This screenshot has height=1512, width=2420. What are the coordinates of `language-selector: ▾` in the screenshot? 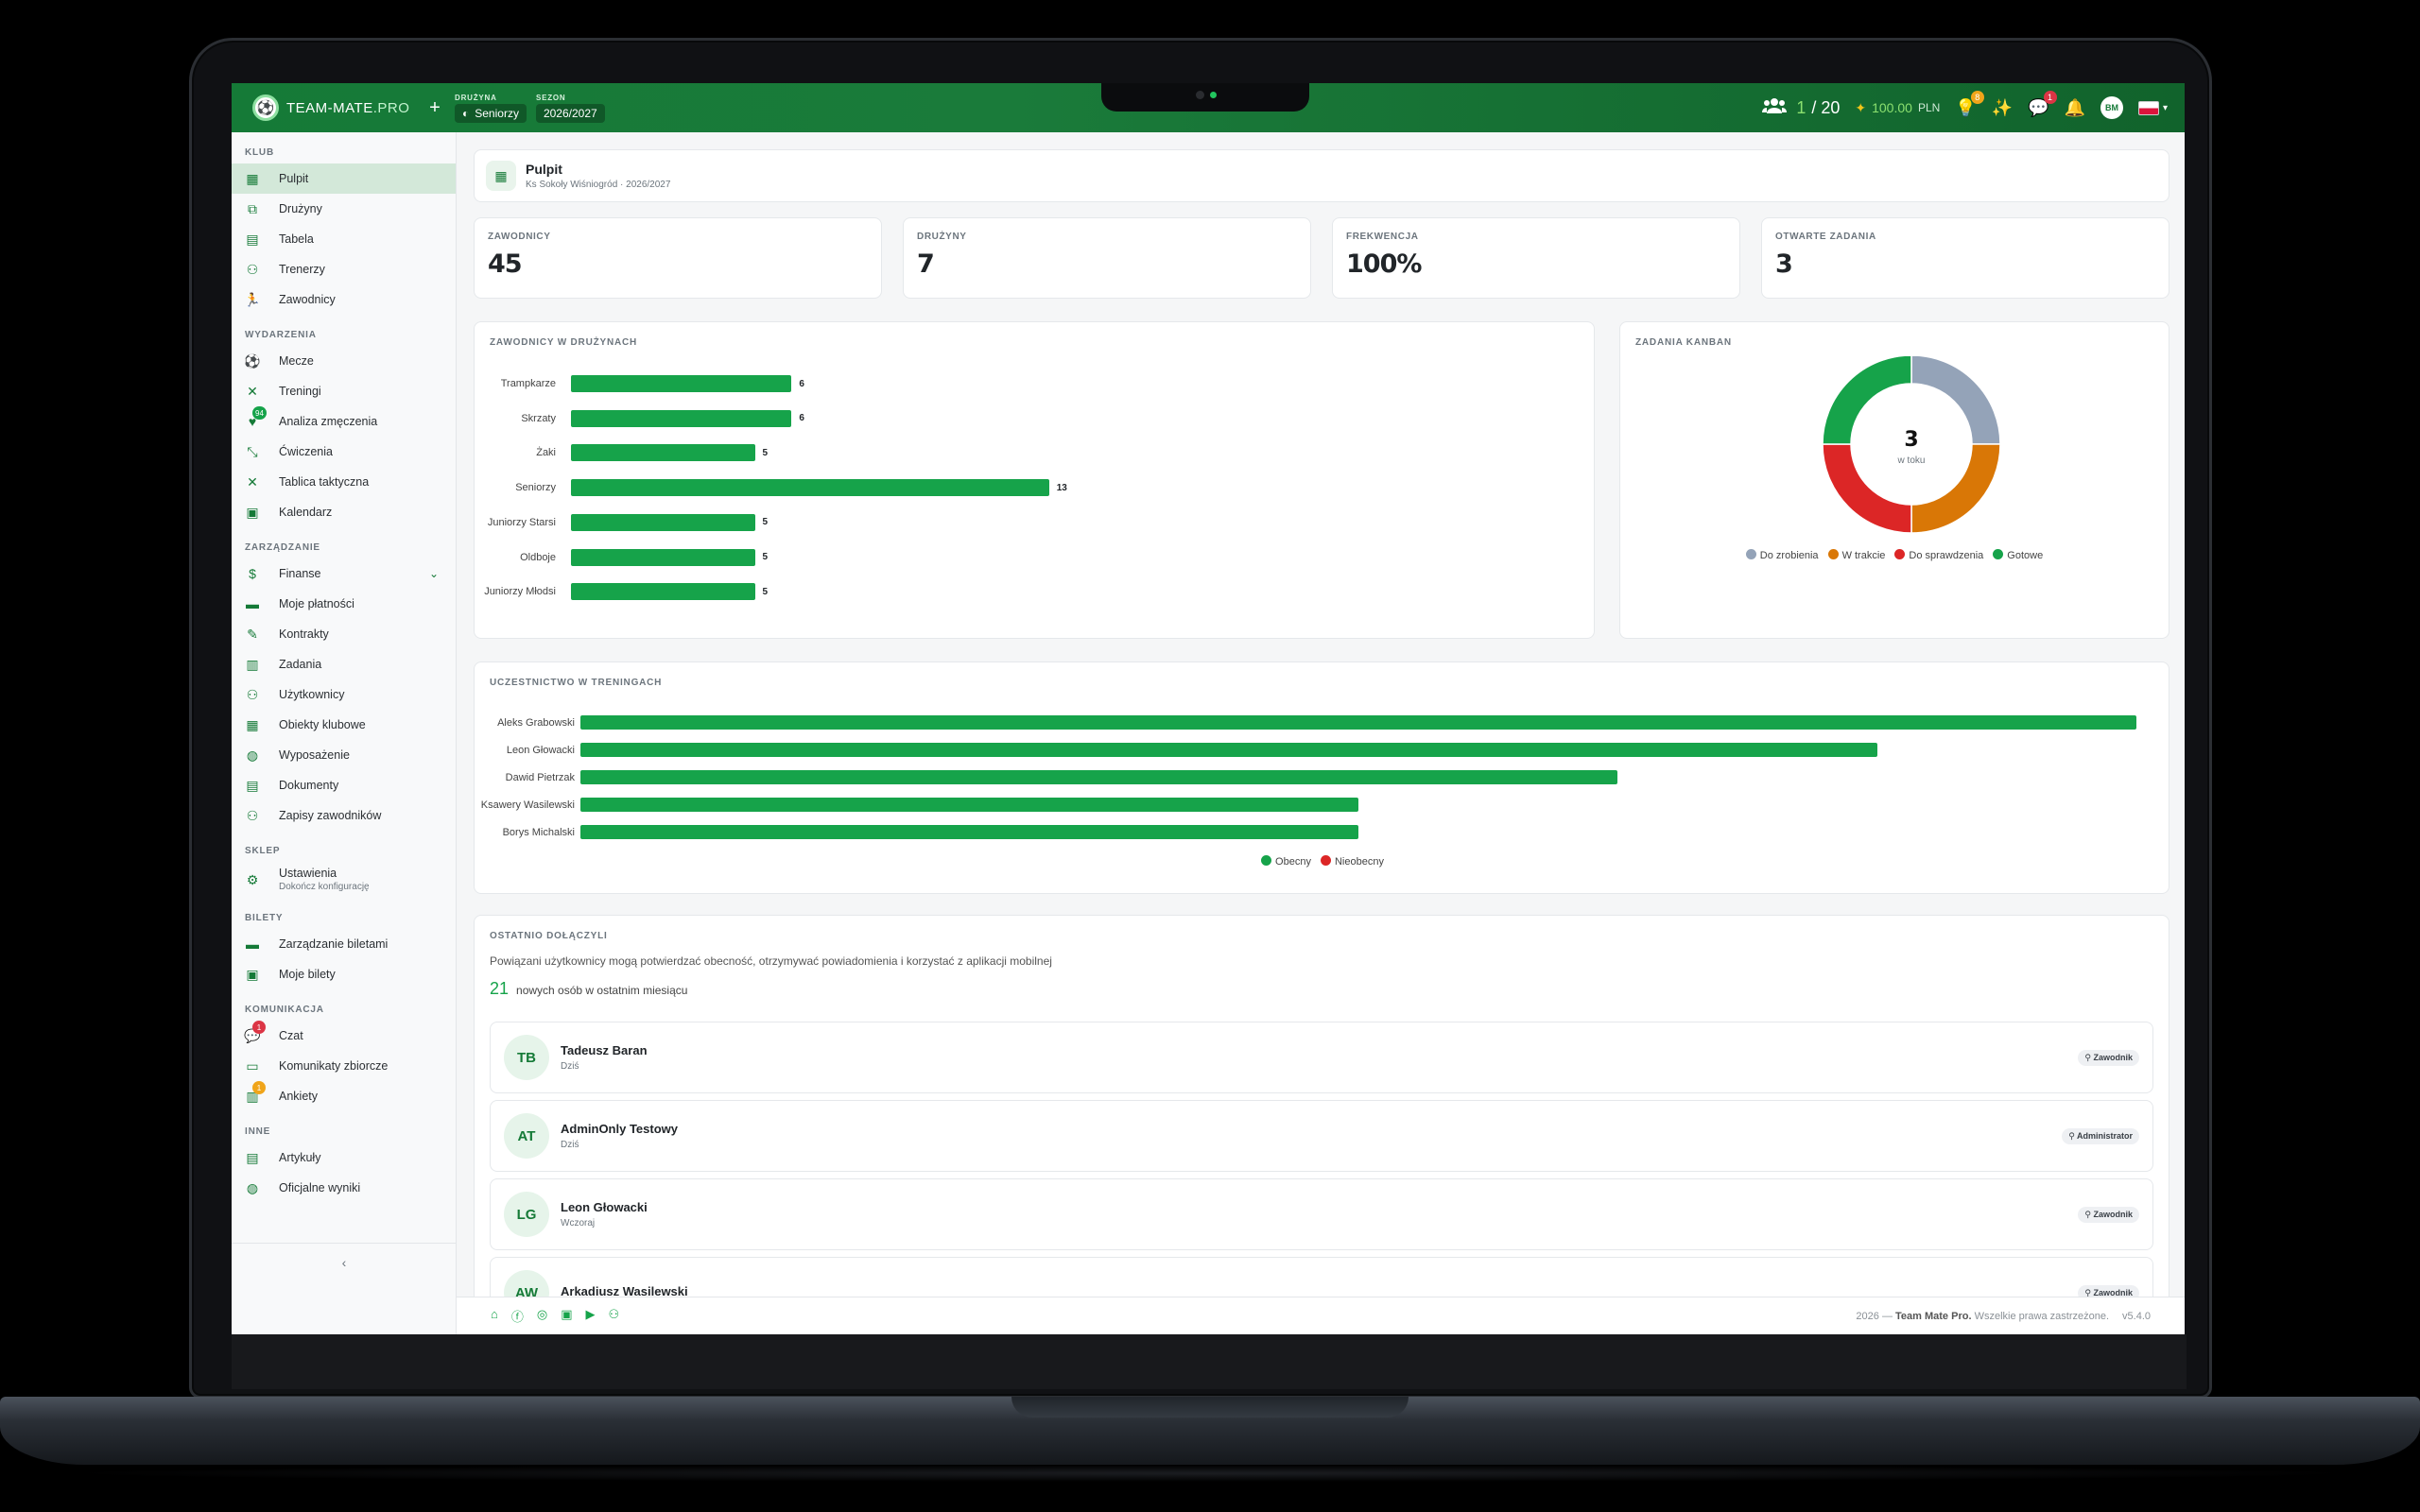 It's located at (2152, 107).